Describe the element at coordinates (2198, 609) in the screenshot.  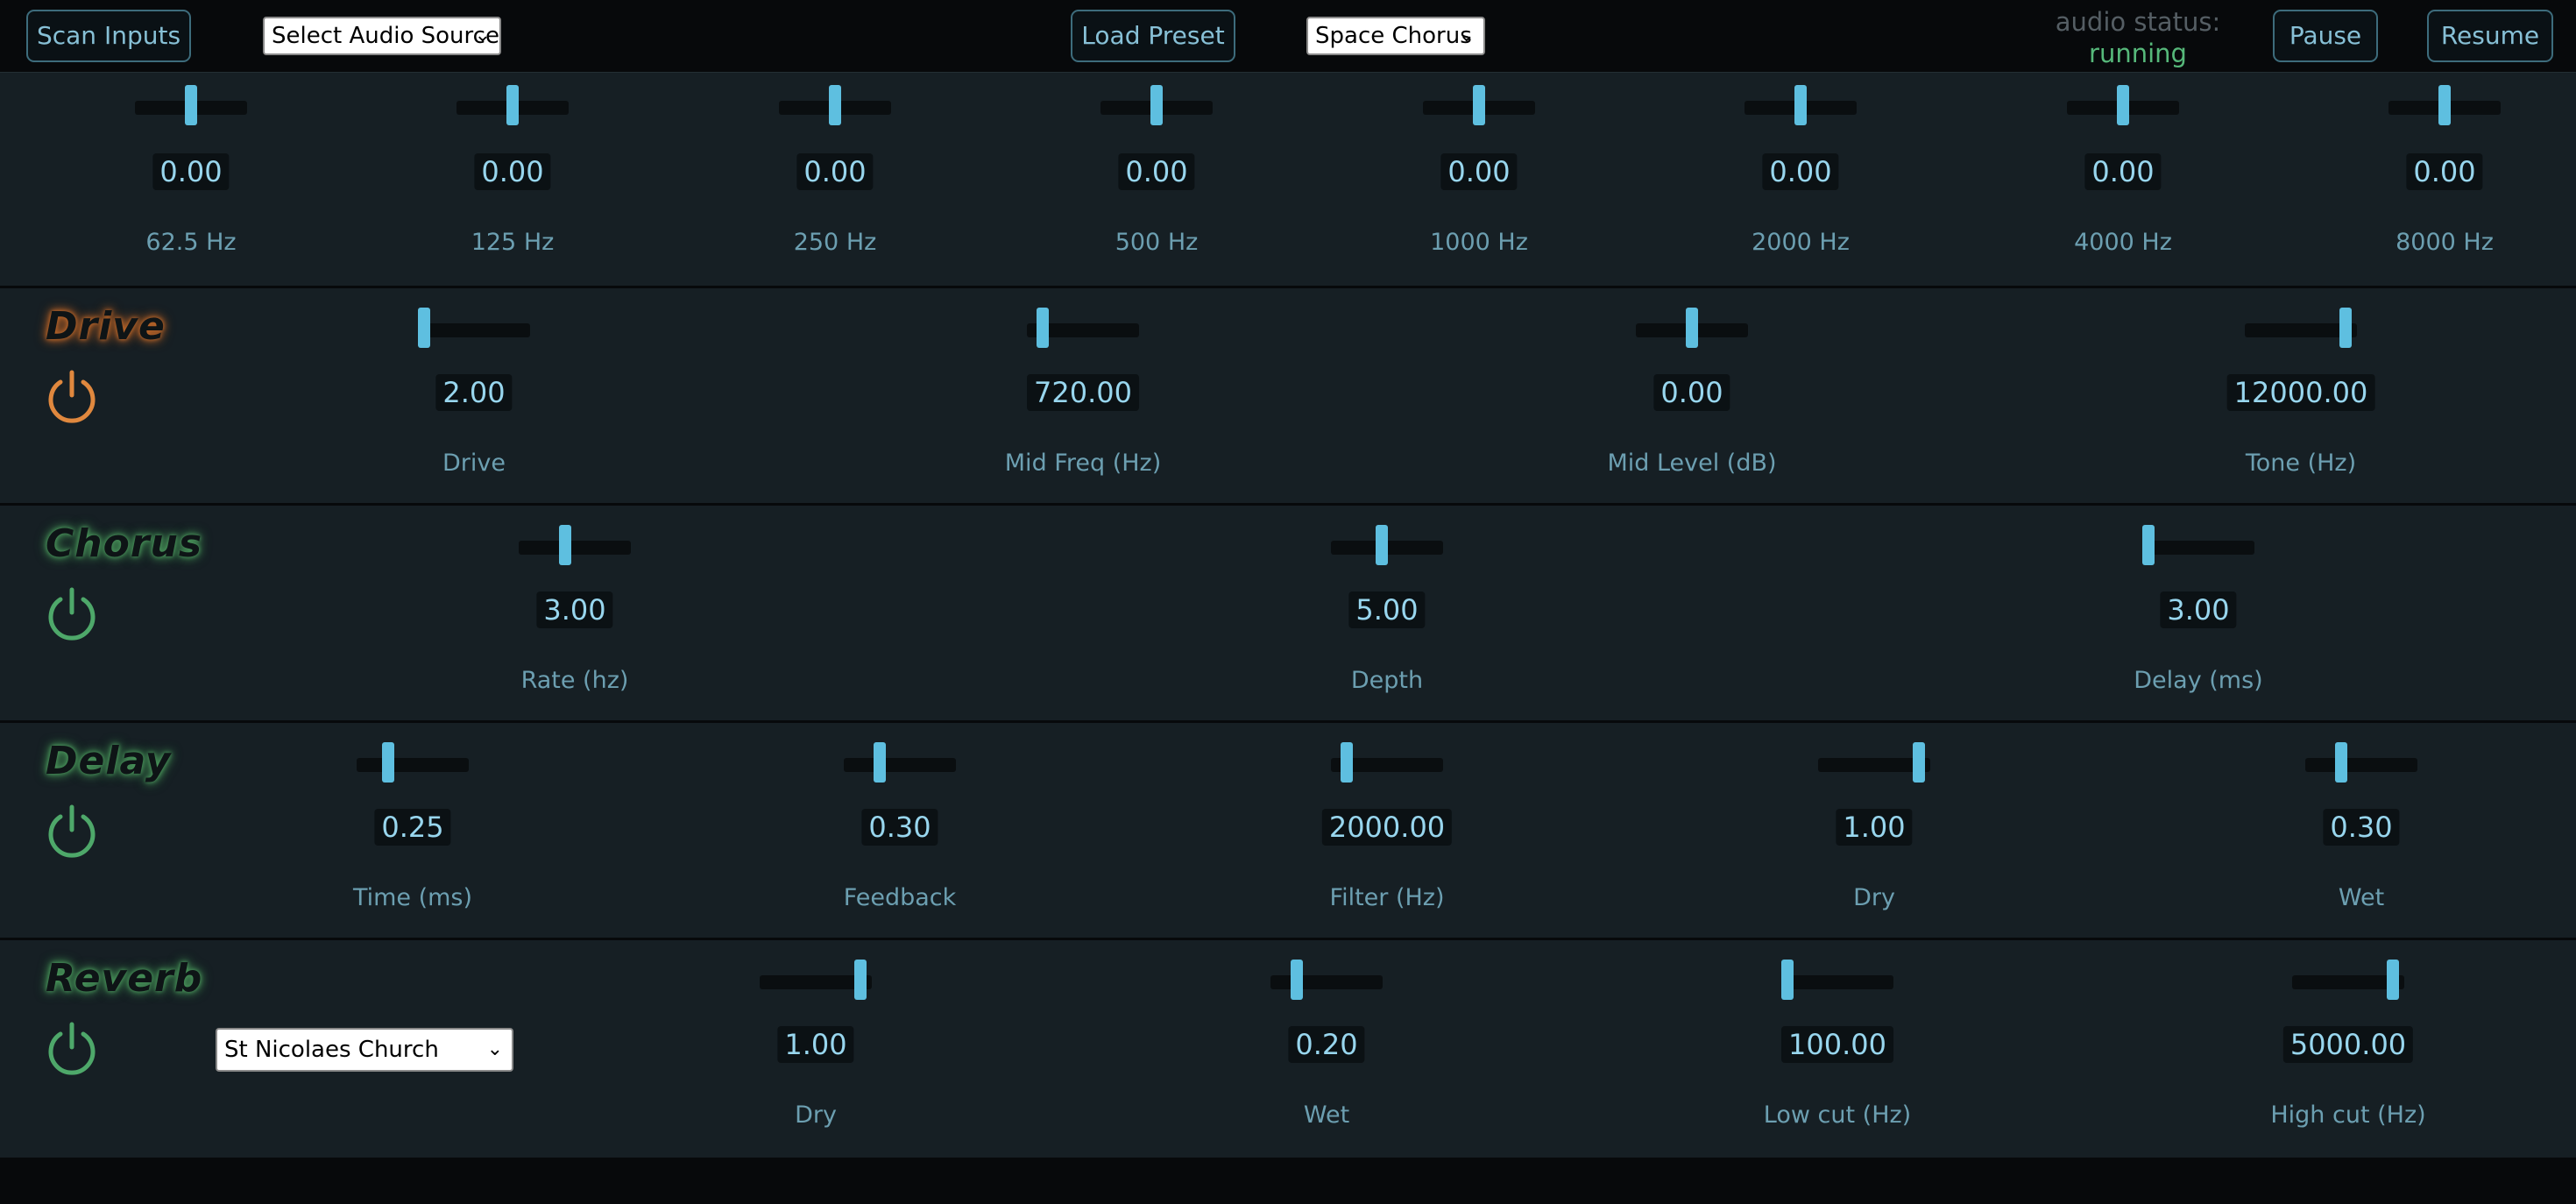
I see `chorus-delay-ms-value: 3.00` at that location.